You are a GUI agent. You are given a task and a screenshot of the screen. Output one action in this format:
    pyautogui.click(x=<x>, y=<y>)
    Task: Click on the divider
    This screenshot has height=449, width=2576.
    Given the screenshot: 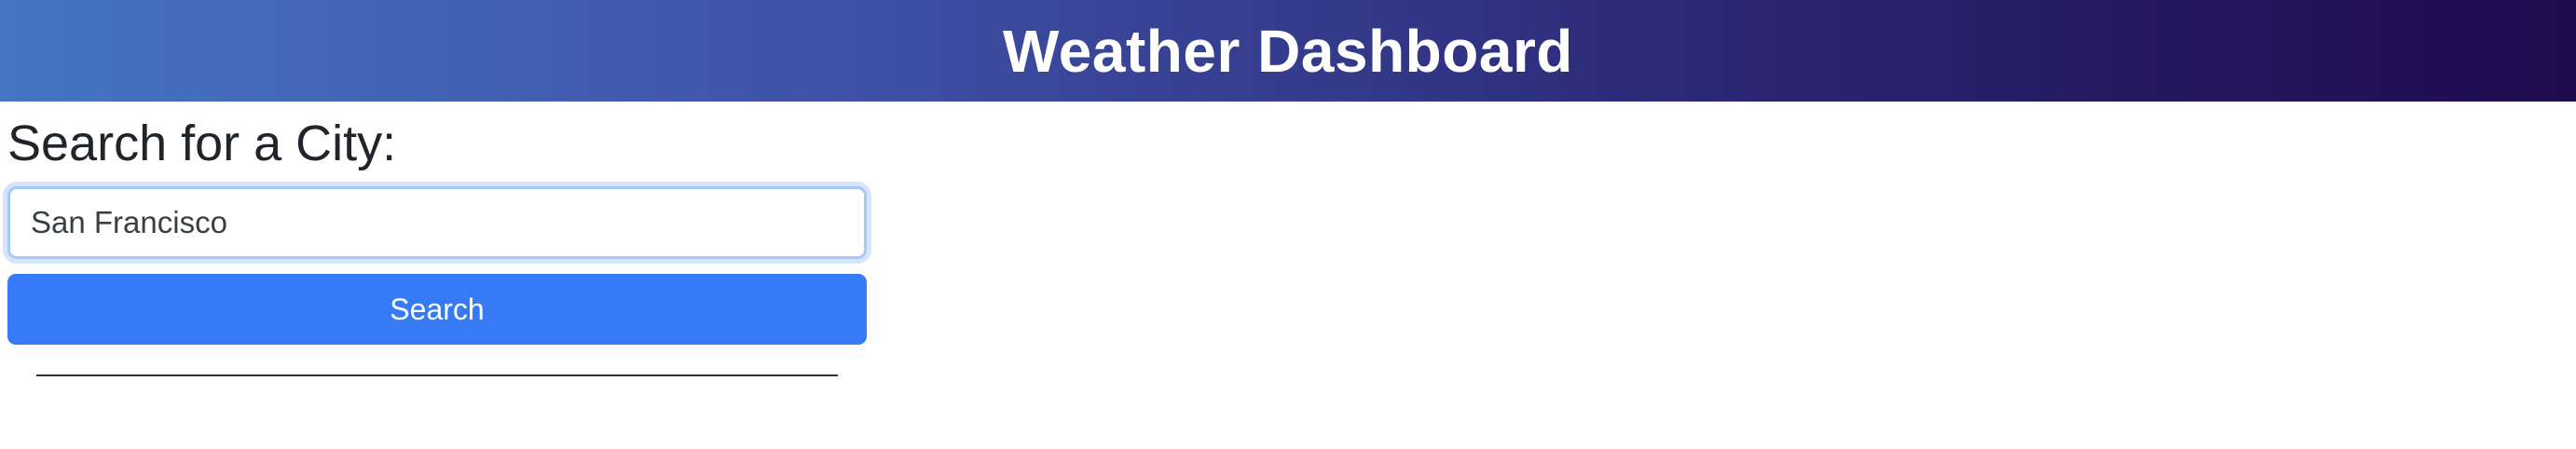 What is the action you would take?
    pyautogui.click(x=437, y=375)
    